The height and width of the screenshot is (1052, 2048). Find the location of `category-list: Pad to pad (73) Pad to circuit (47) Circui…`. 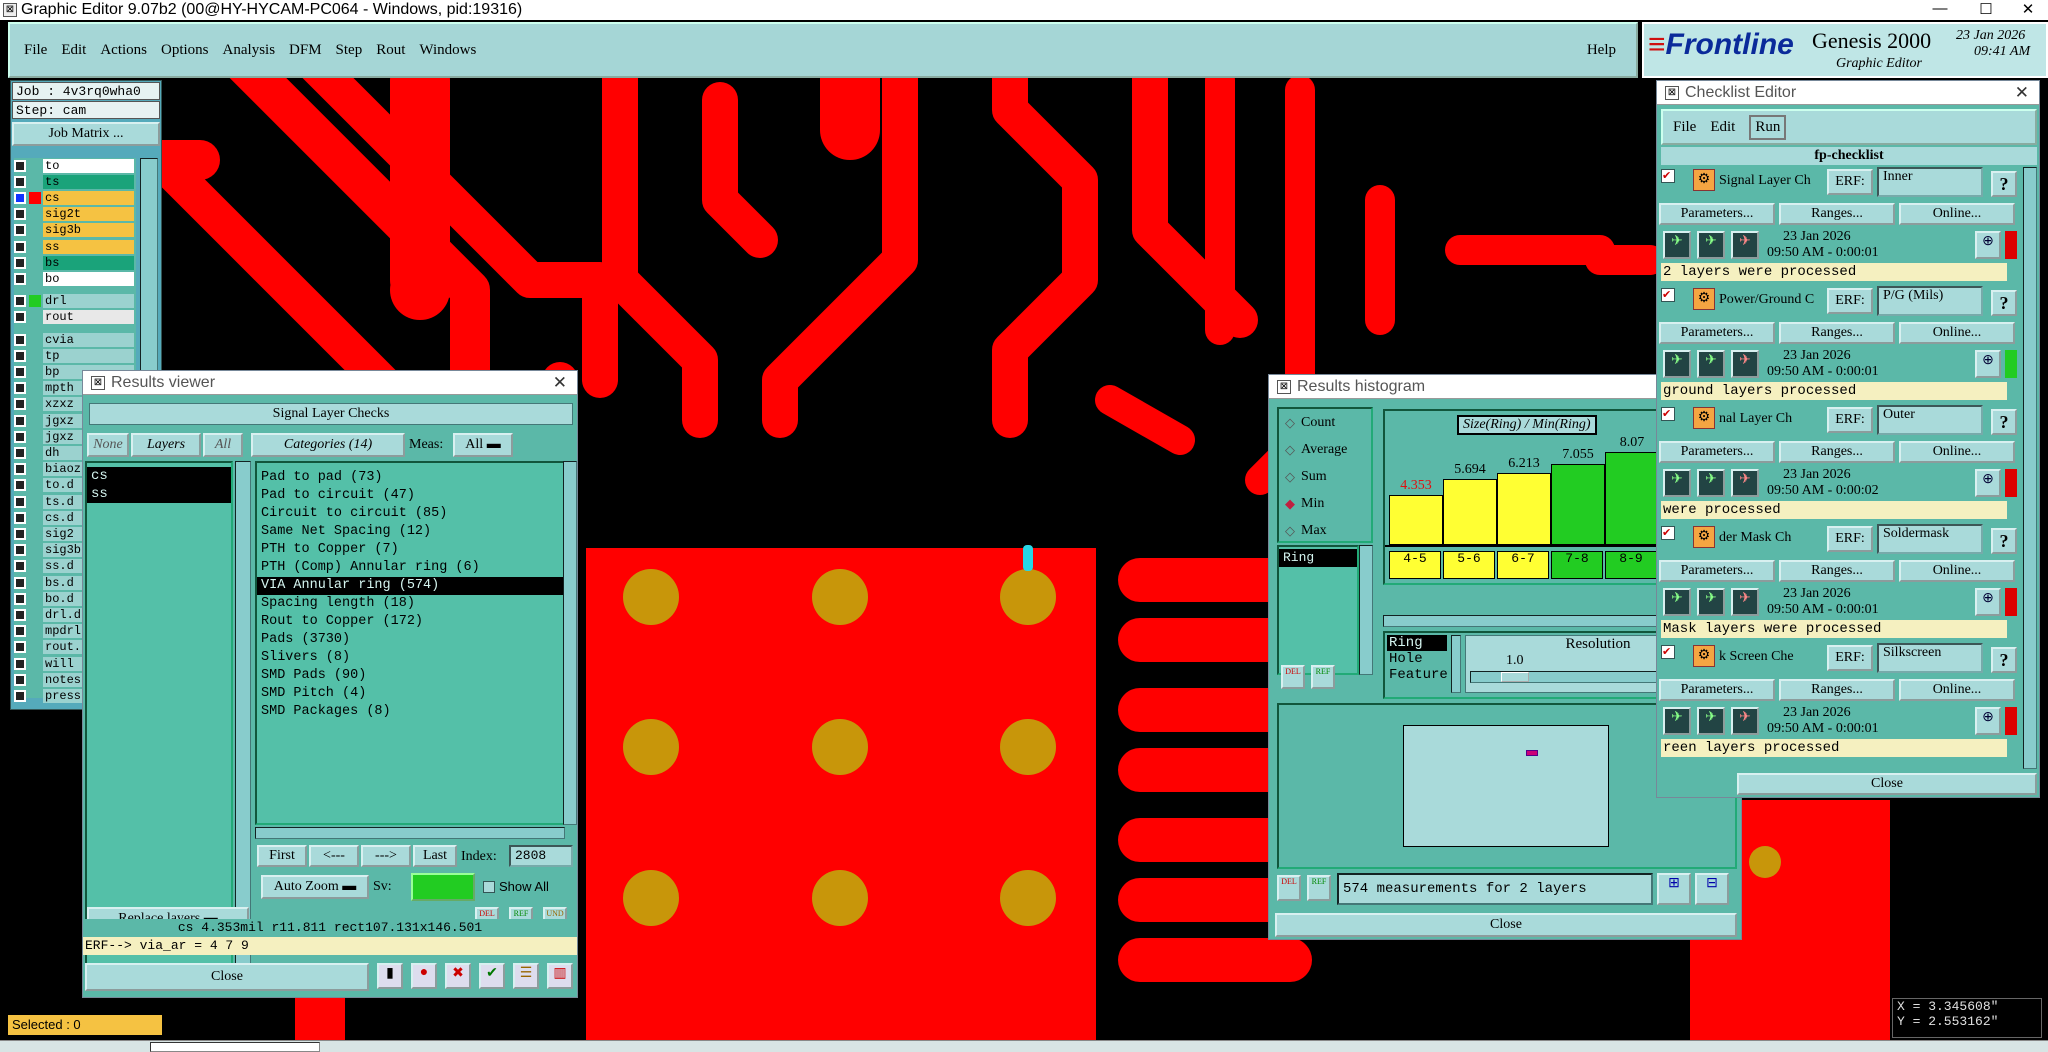

category-list: Pad to pad (73) Pad to circuit (47) Circui… is located at coordinates (410, 643).